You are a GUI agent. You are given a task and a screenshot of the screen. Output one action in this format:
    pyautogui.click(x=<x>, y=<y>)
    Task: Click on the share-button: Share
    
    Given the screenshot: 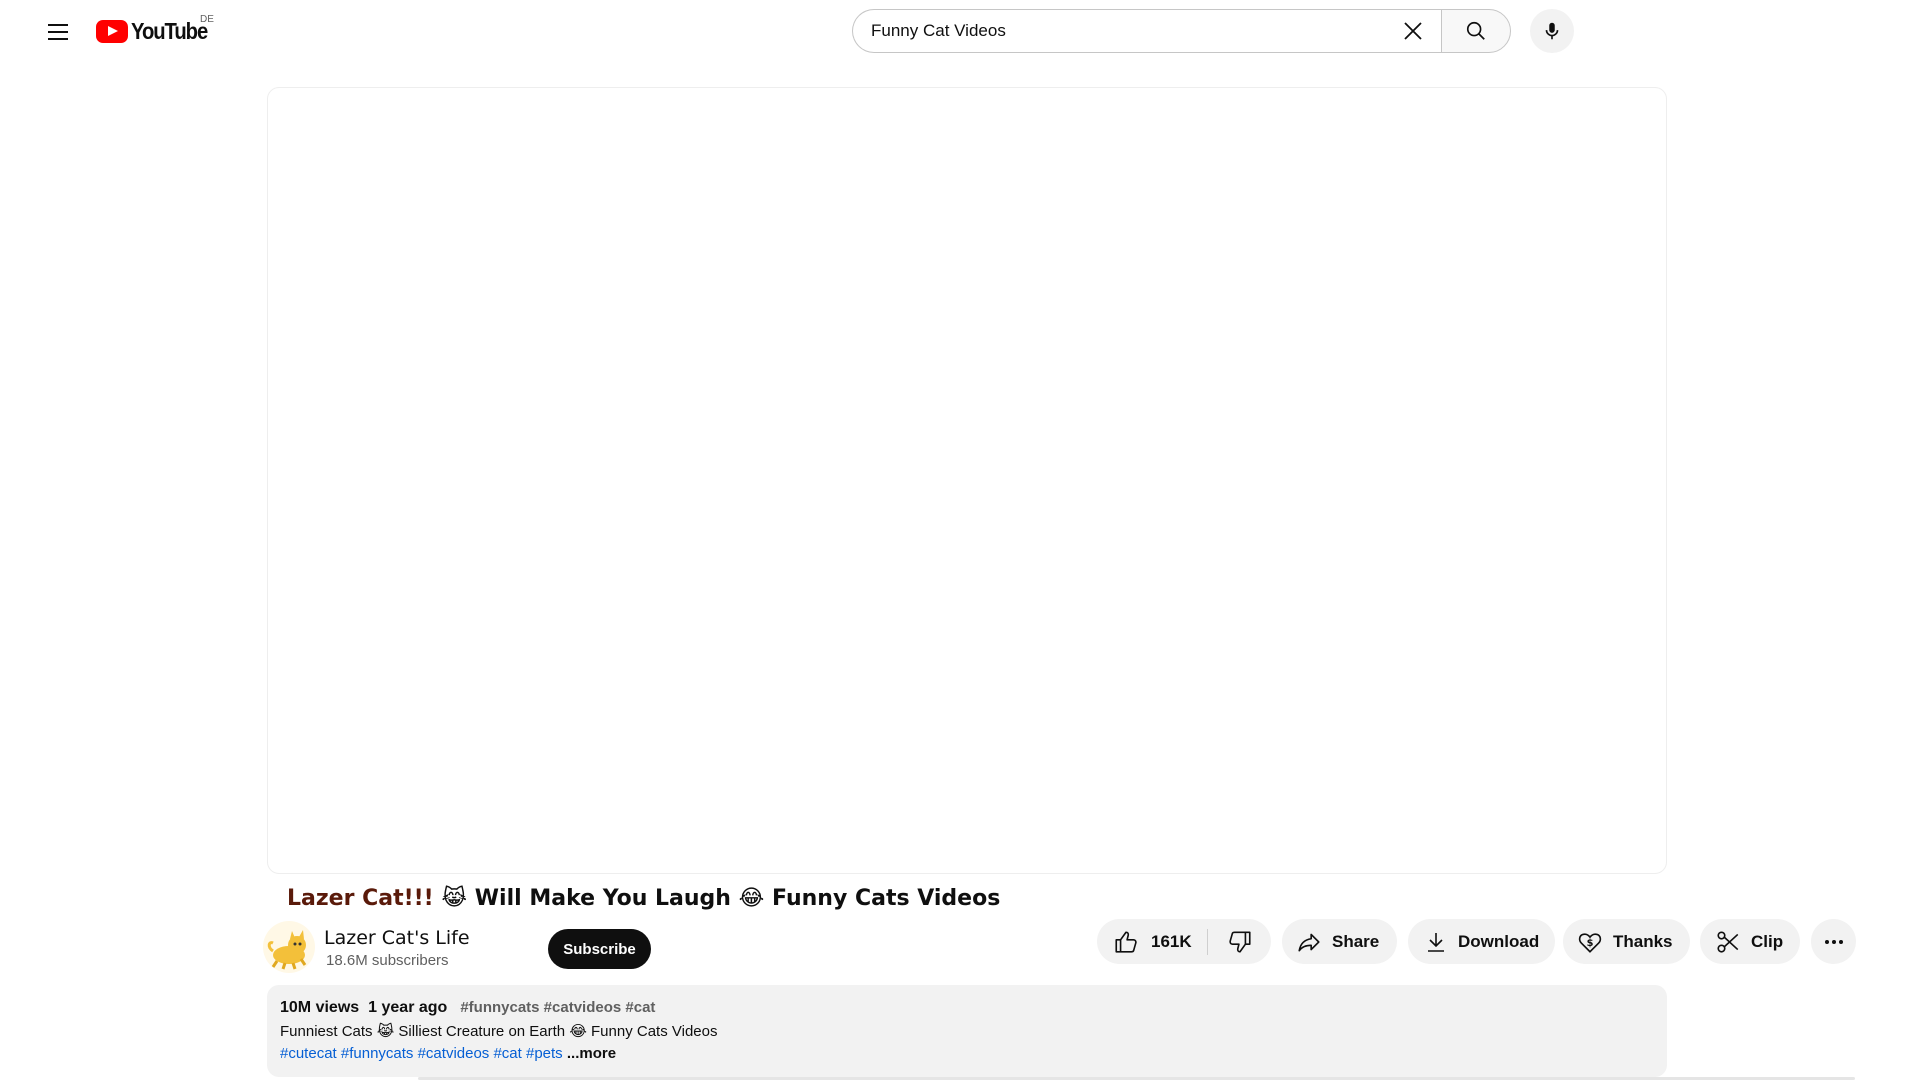 What is the action you would take?
    pyautogui.click(x=1339, y=941)
    